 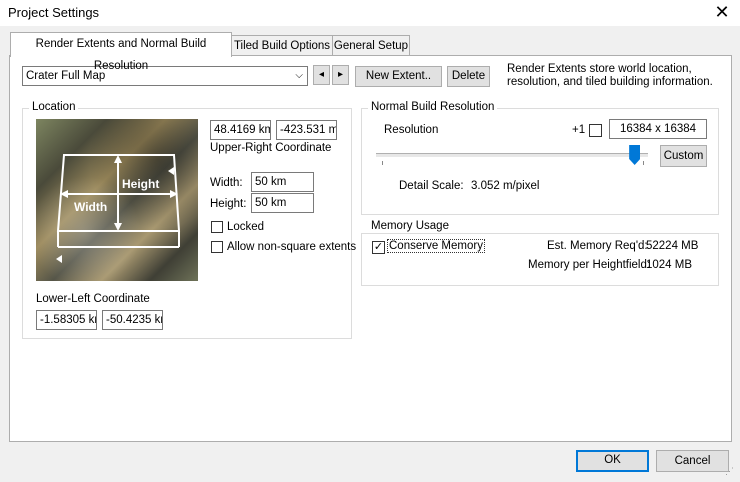 I want to click on detail-scale-label: Detail Scale:, so click(x=431, y=186).